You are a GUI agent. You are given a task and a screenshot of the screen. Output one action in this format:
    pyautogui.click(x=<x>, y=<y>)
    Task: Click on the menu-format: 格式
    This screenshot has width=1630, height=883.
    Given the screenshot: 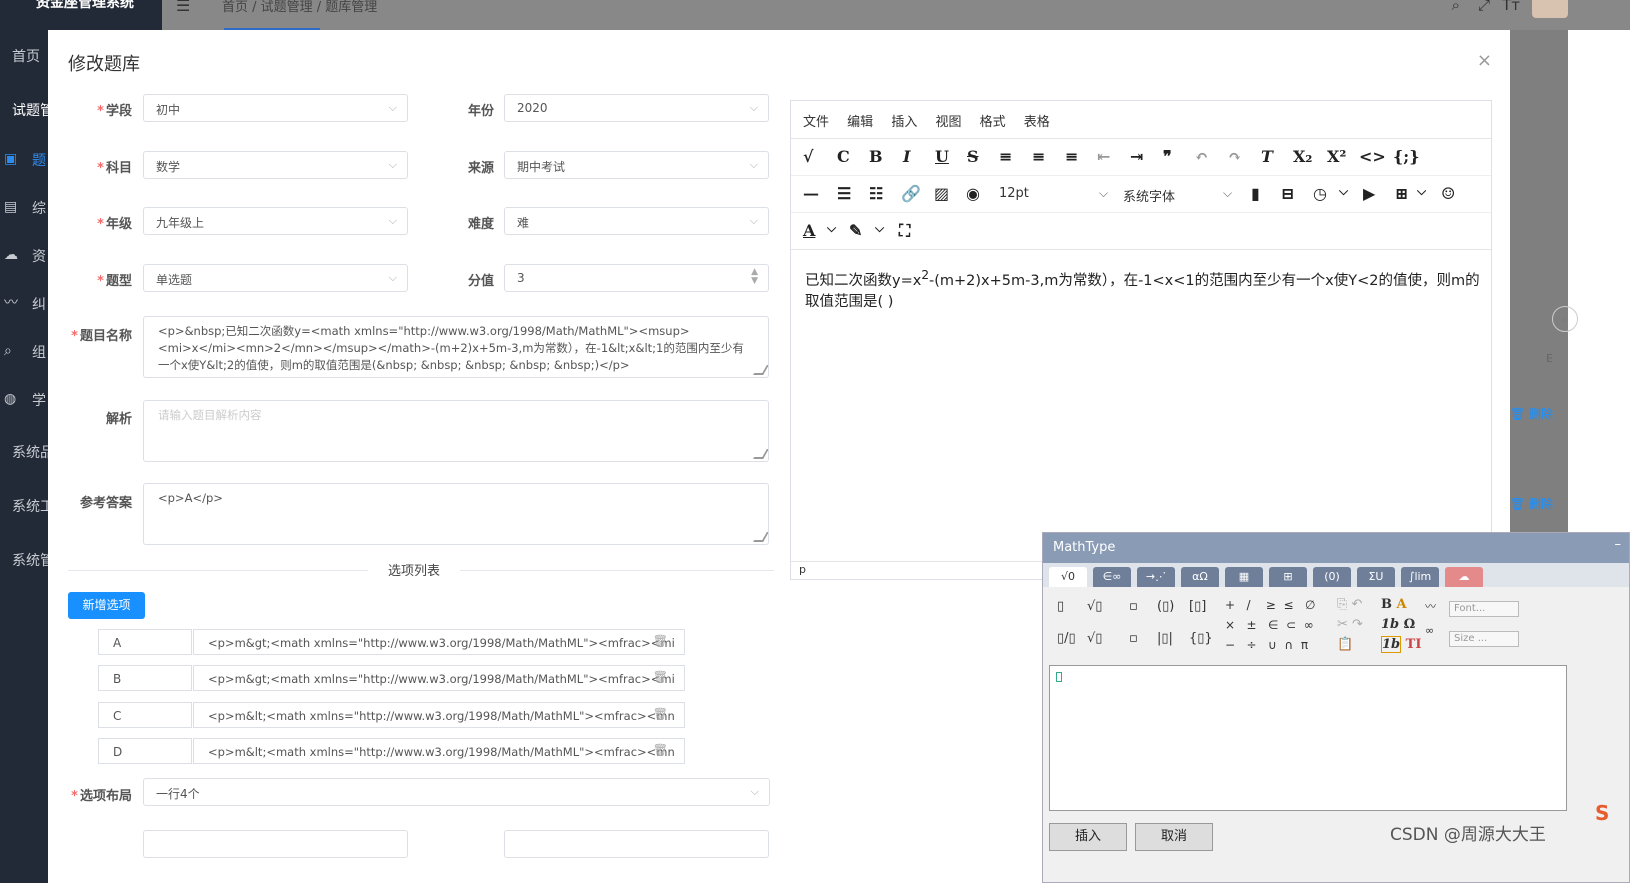 What is the action you would take?
    pyautogui.click(x=993, y=122)
    